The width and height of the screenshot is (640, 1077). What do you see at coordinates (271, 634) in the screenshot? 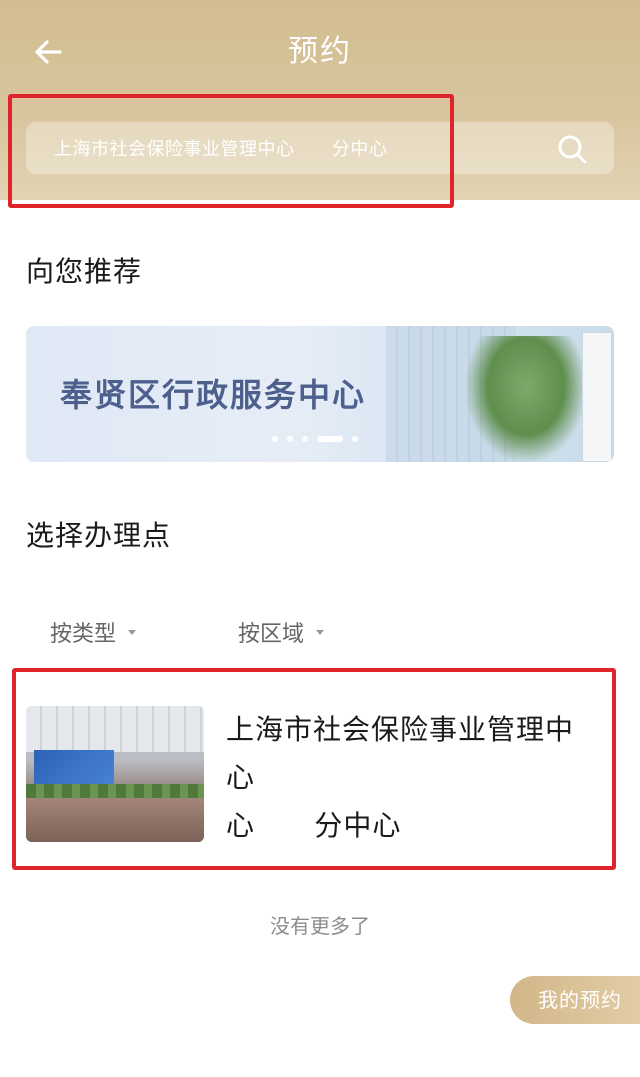
I see `filter-label: 按区域` at bounding box center [271, 634].